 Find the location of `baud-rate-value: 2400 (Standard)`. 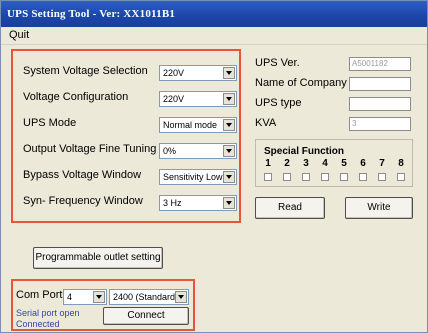

baud-rate-value: 2400 (Standard) is located at coordinates (146, 297).